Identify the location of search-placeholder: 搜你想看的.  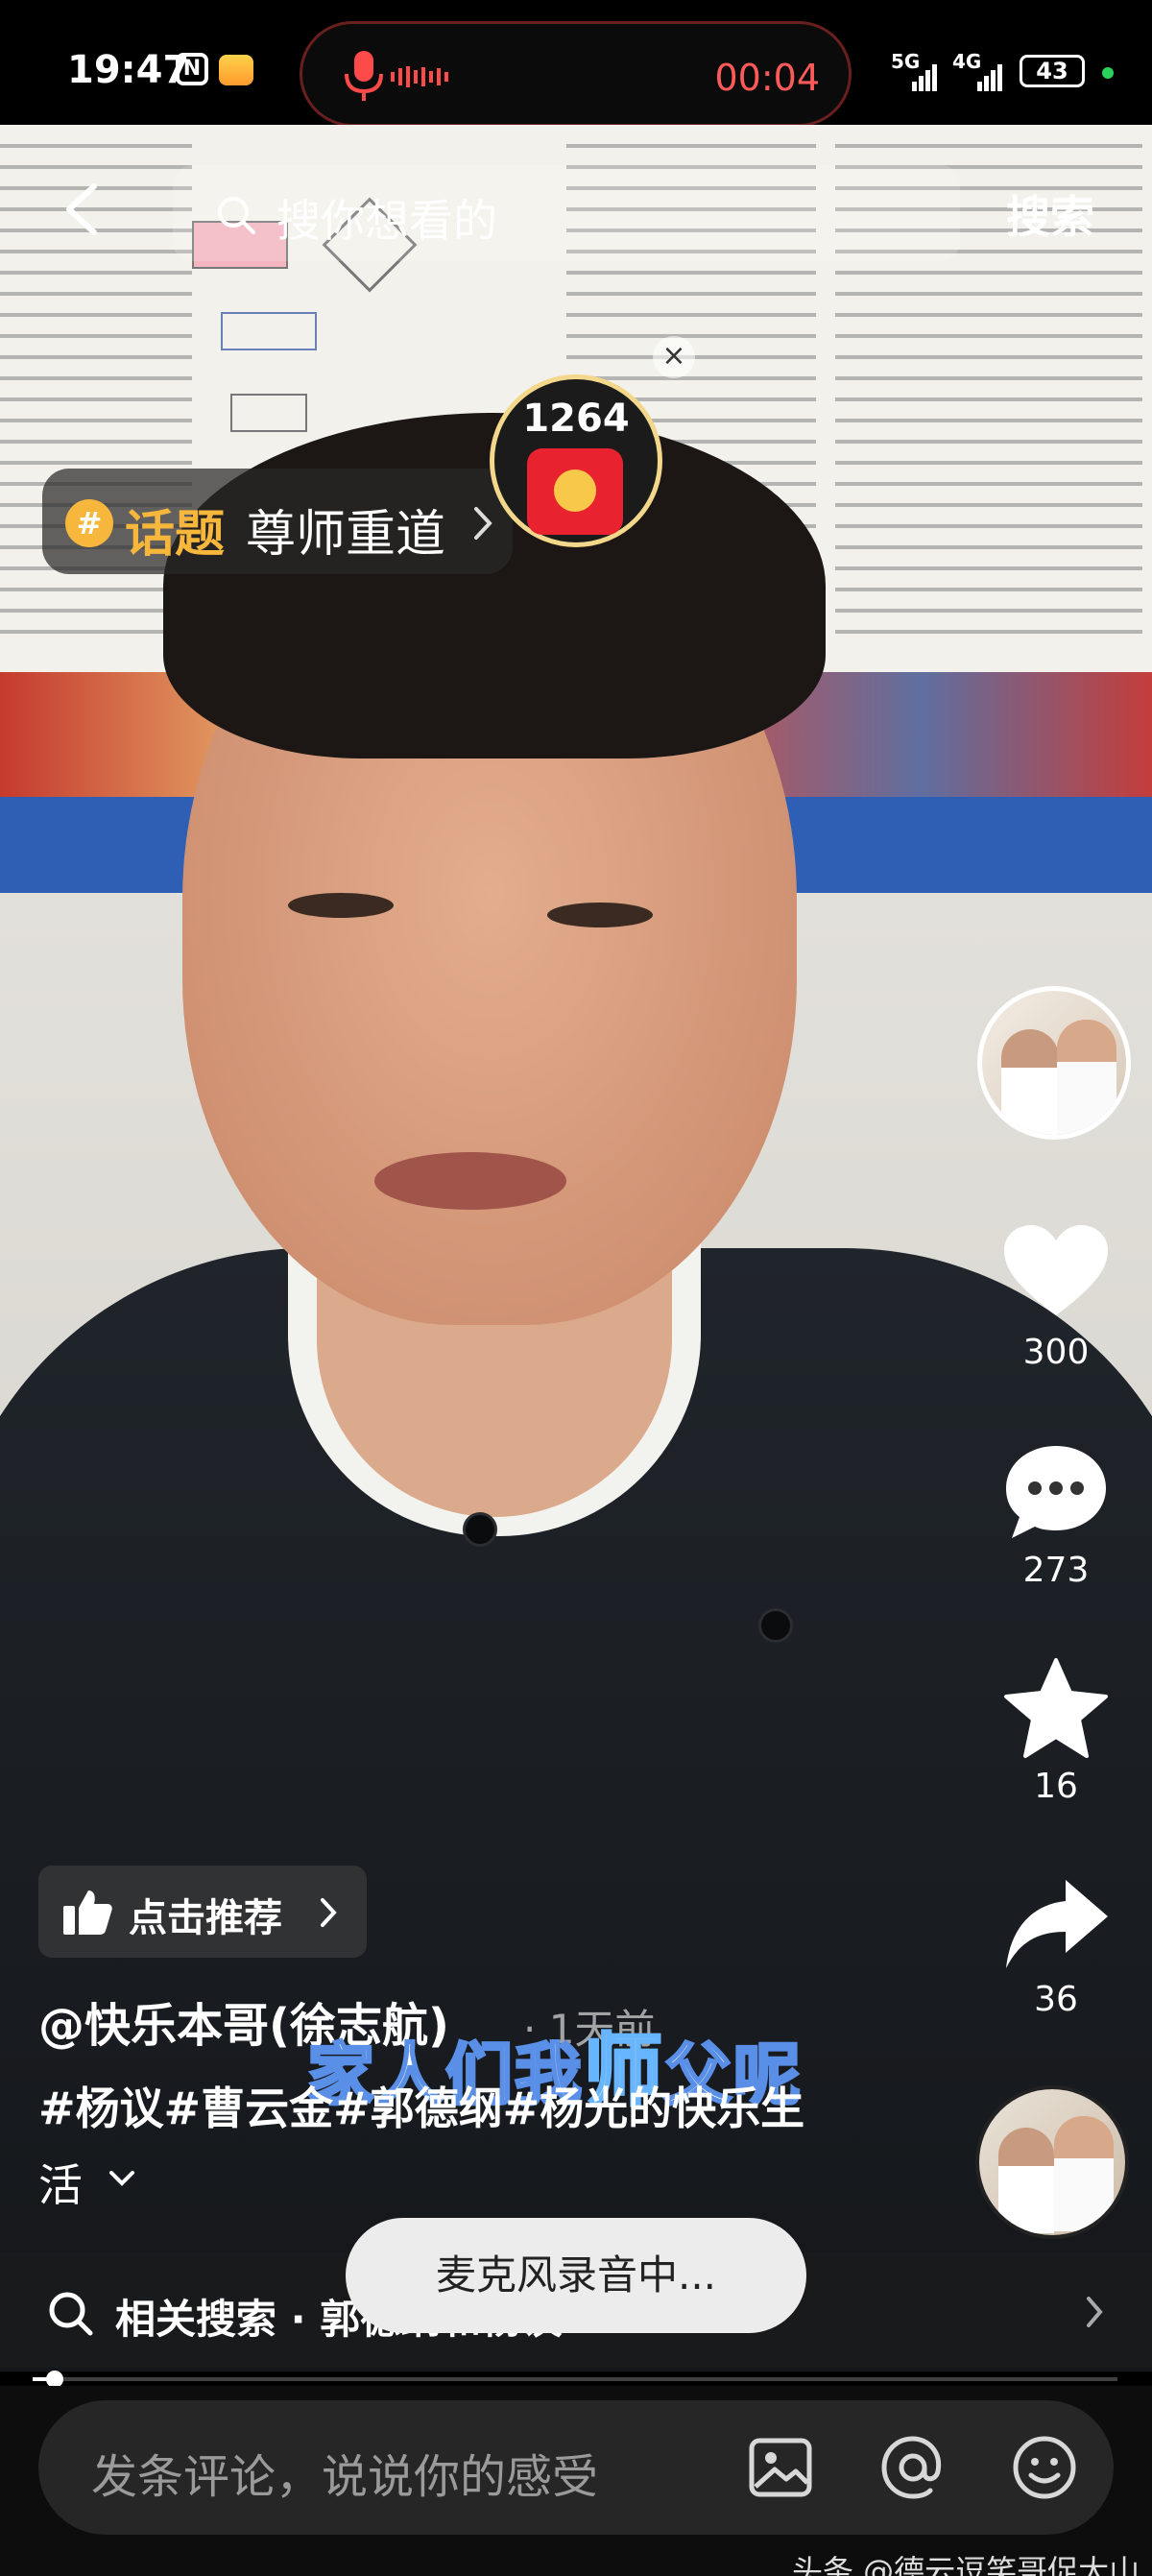
(386, 221).